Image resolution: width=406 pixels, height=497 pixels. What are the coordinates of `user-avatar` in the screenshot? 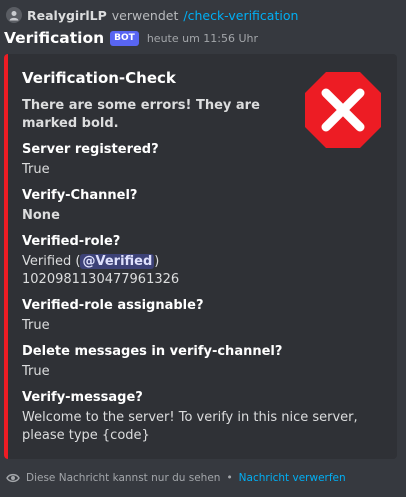 It's located at (14, 15).